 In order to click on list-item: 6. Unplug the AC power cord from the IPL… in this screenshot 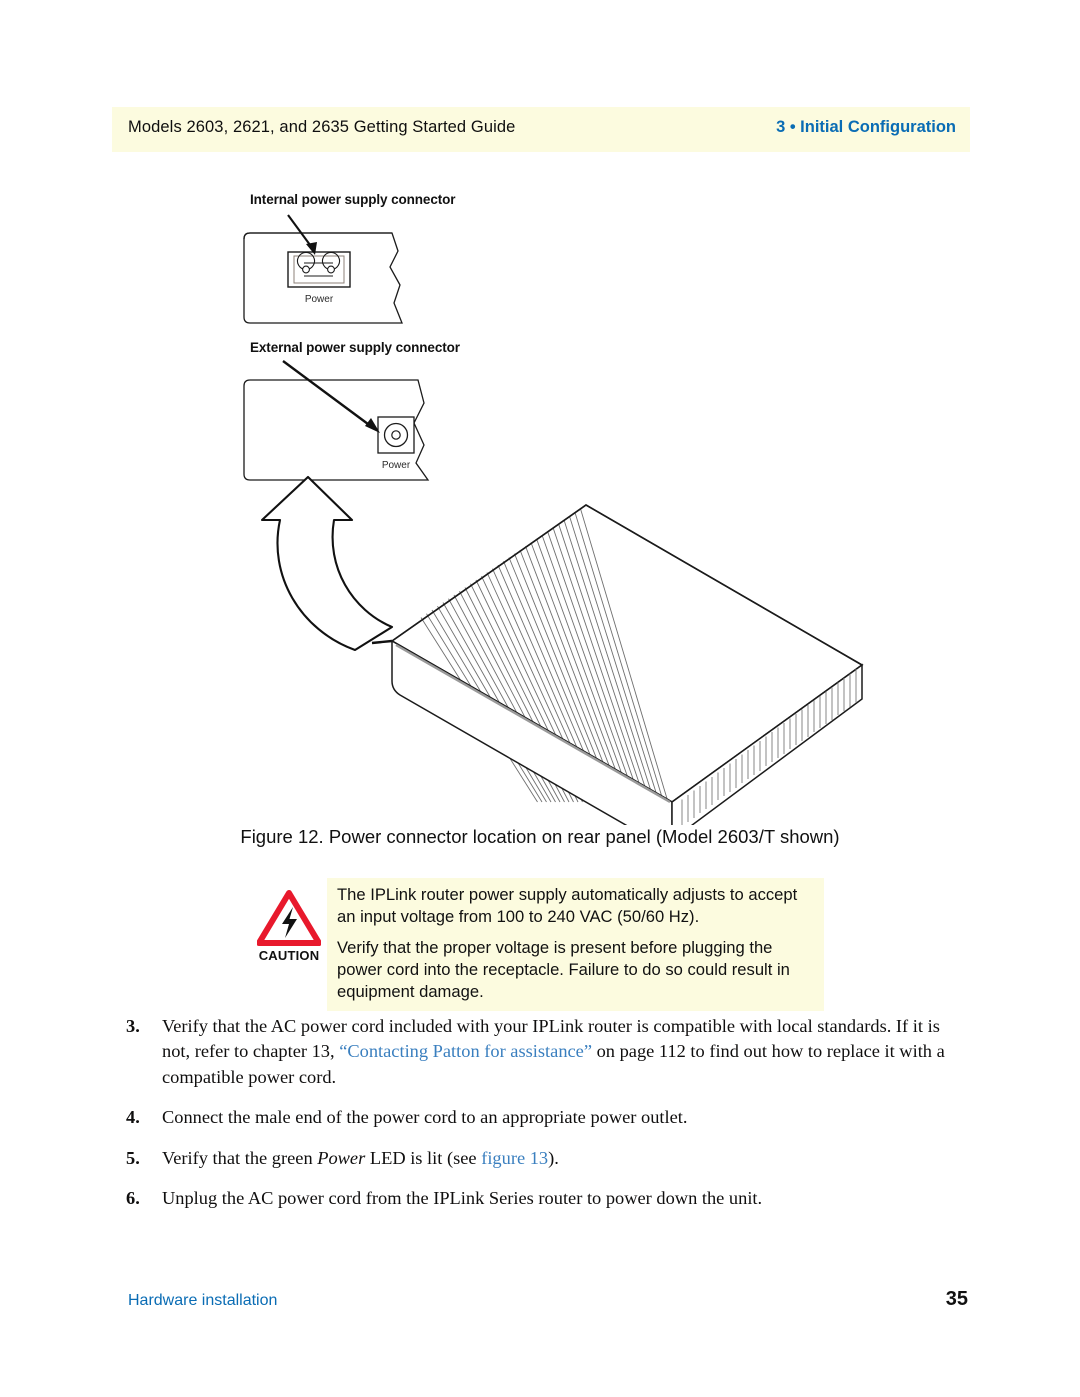, I will do `click(546, 1198)`.